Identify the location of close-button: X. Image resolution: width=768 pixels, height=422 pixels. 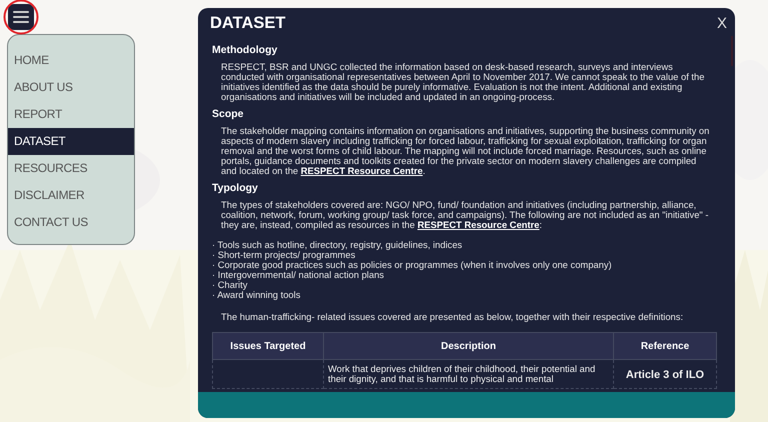
(721, 23).